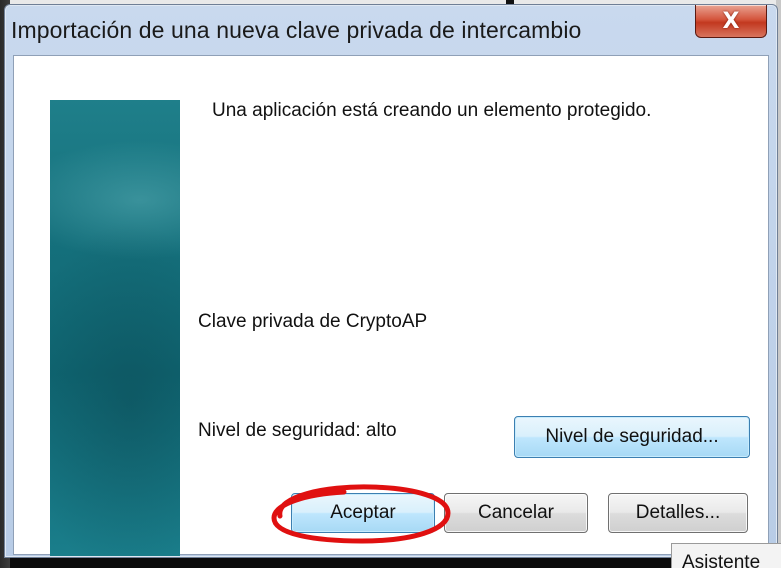  Describe the element at coordinates (313, 321) in the screenshot. I see `key-name-label: Clave privada de CryptoAP` at that location.